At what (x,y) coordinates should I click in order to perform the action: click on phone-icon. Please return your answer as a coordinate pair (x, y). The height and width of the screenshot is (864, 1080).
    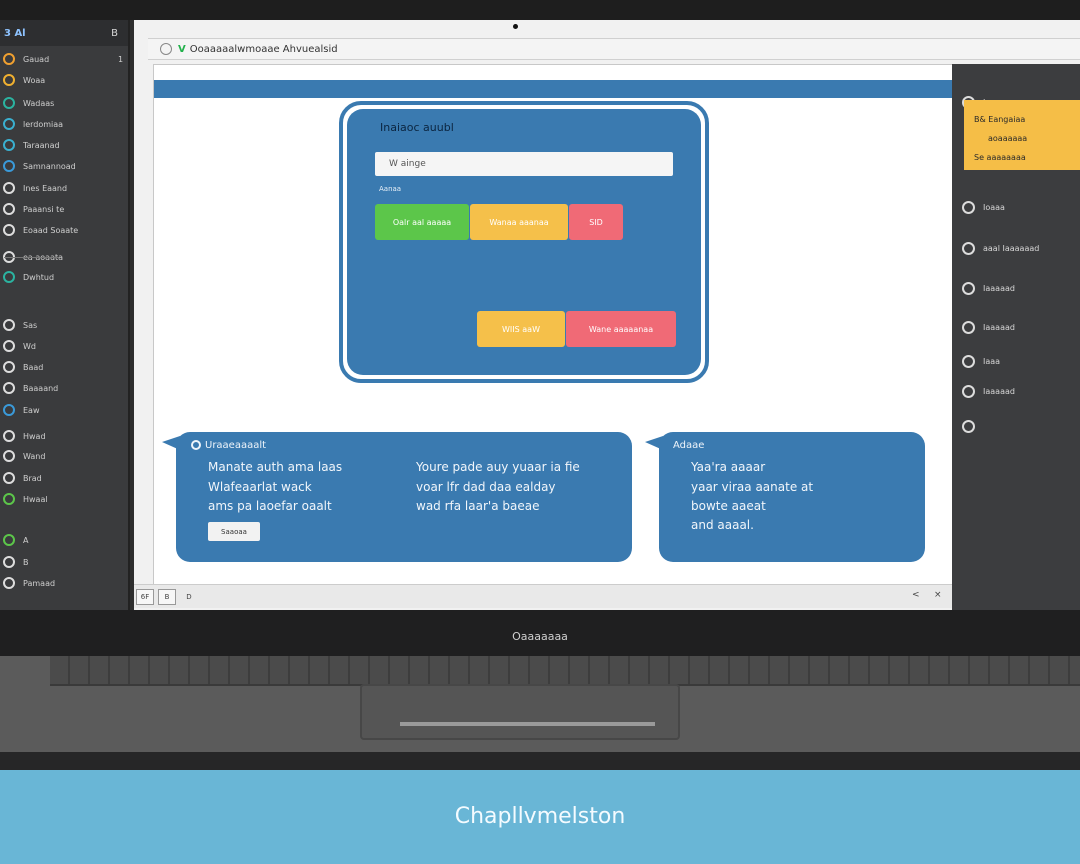
    Looking at the image, I should click on (9, 456).